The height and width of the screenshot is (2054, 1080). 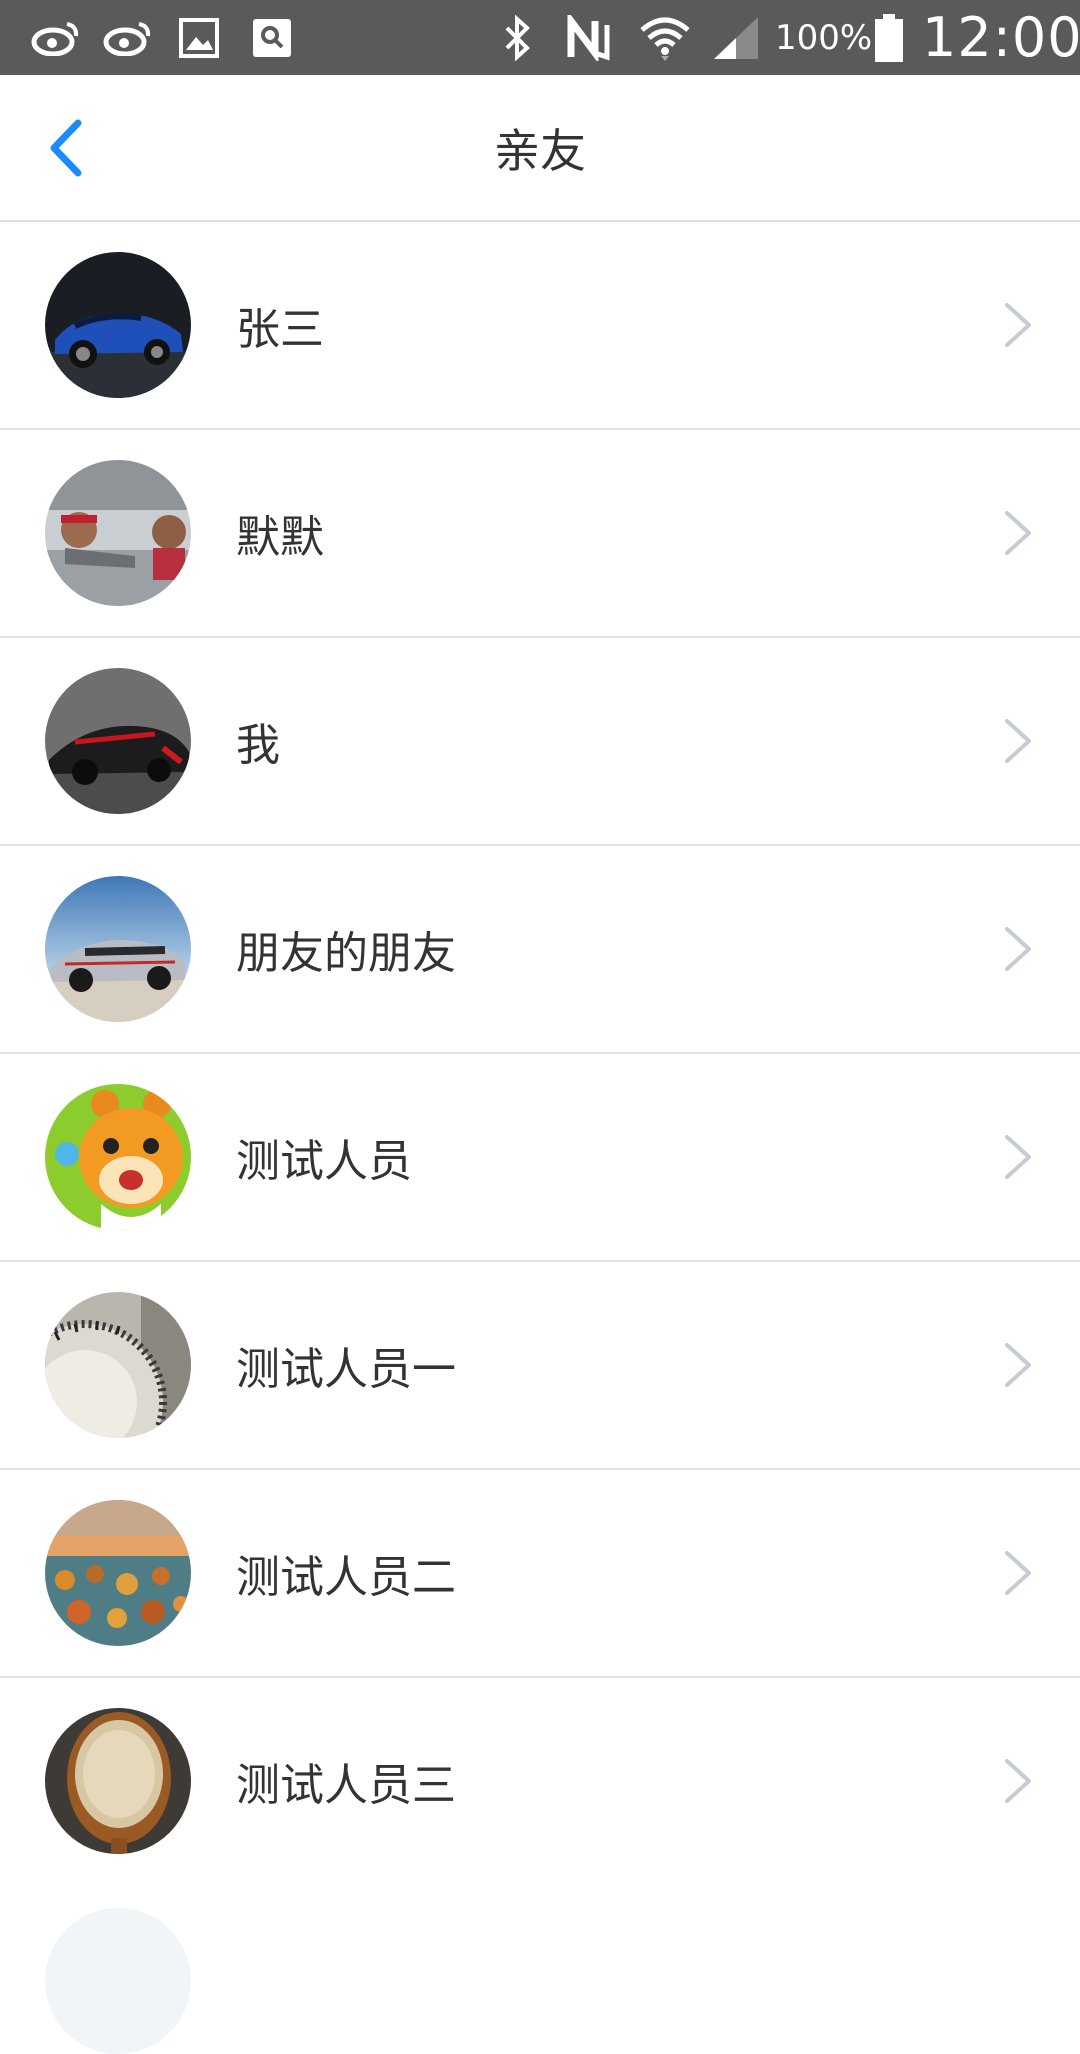 What do you see at coordinates (665, 37) in the screenshot?
I see `wifi-icon` at bounding box center [665, 37].